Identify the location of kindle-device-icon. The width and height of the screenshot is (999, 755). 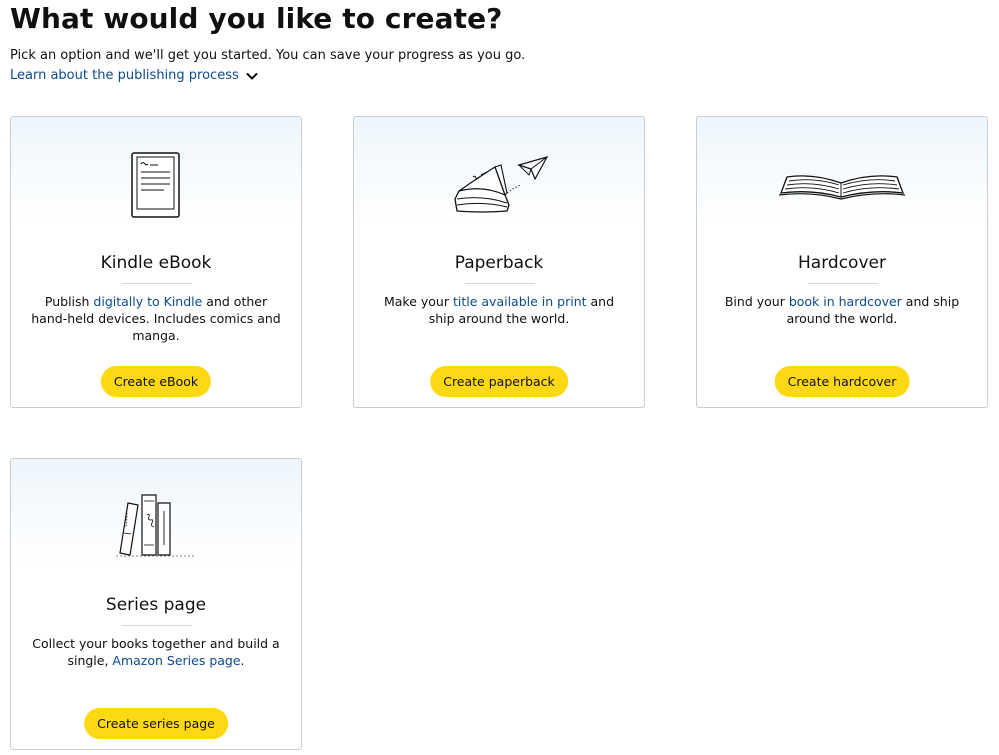
(156, 186).